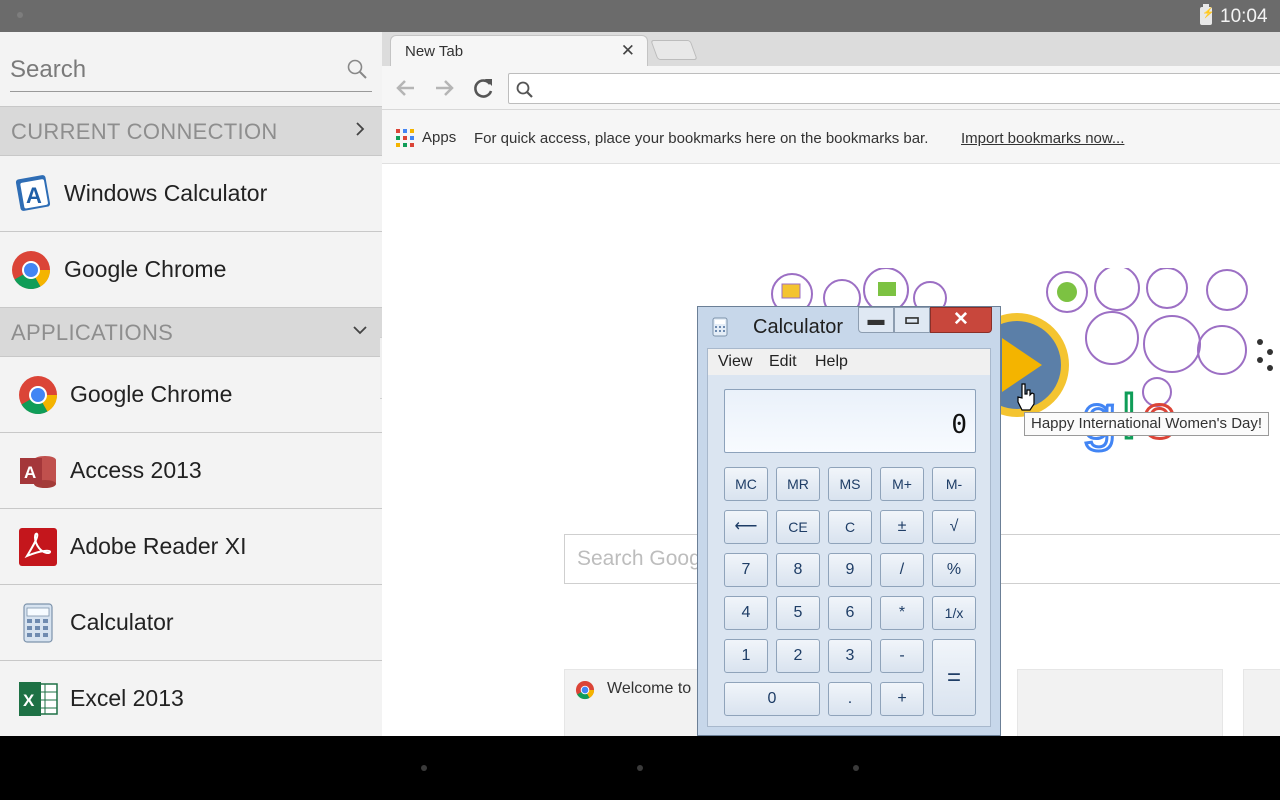 The image size is (1280, 800). Describe the element at coordinates (127, 698) in the screenshot. I see `app-item-label: Excel 2013` at that location.